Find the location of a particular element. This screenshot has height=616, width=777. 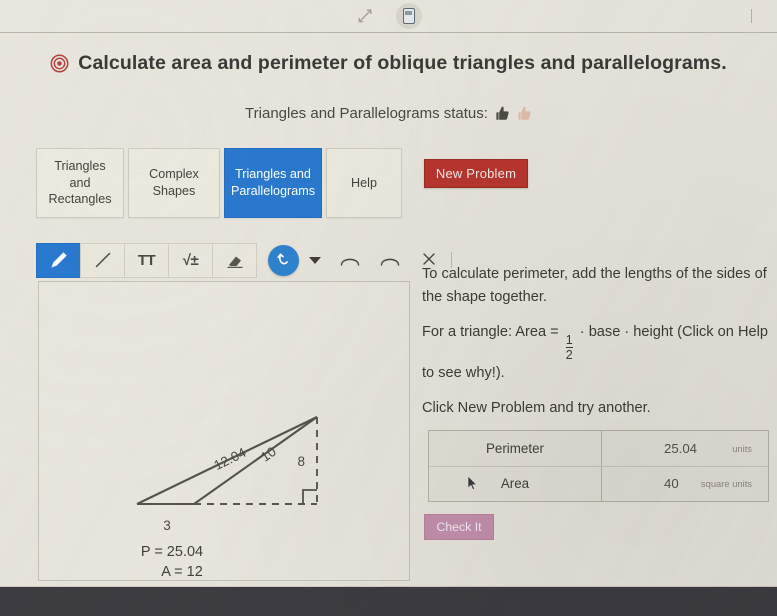

undo-button is located at coordinates (283, 260).